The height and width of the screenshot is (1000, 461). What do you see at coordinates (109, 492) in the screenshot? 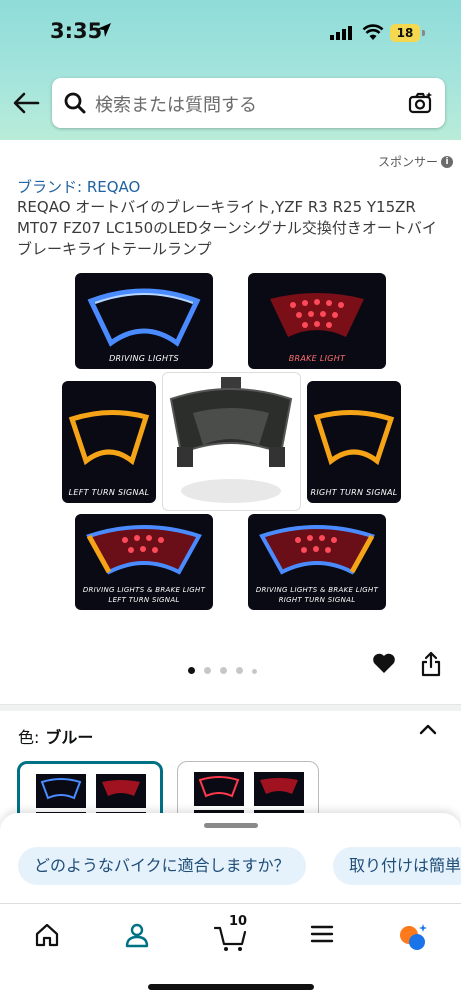
I see `caption-left-turn: LEFT TURN SIGNAL` at bounding box center [109, 492].